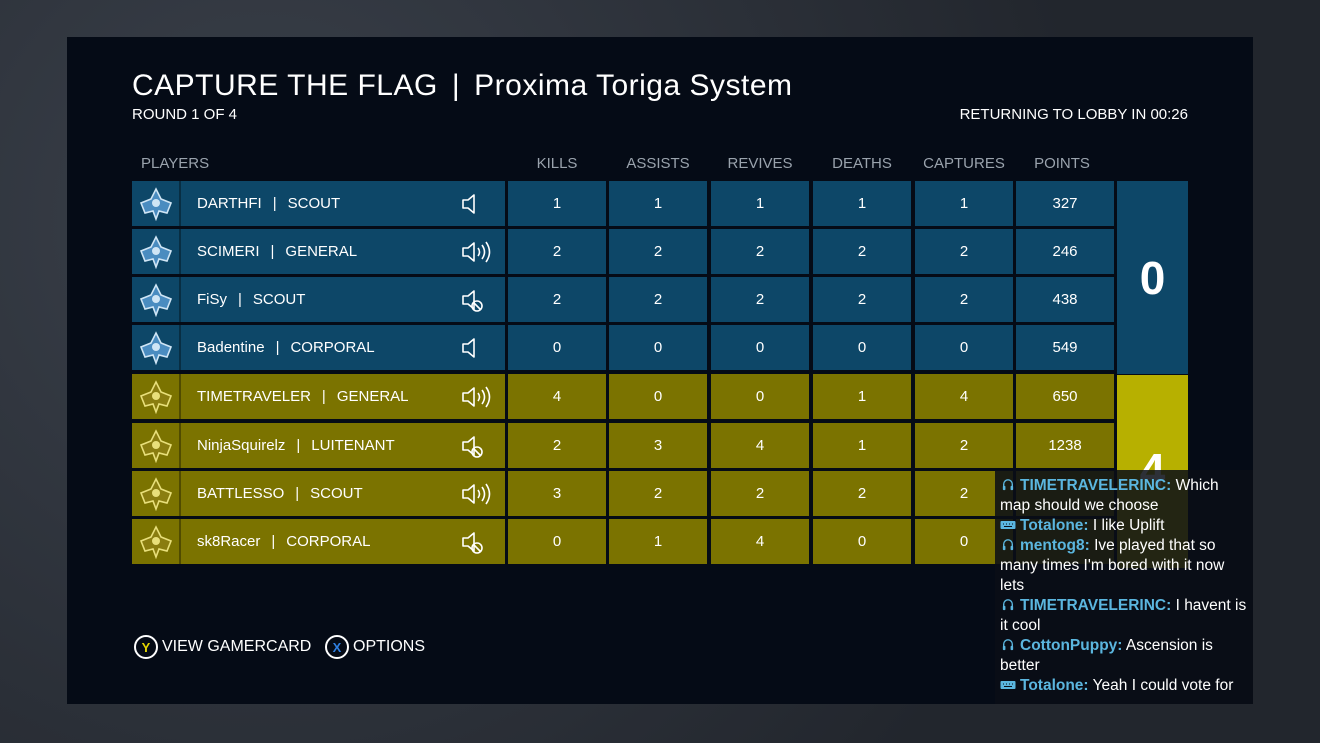 The image size is (1320, 743). What do you see at coordinates (286, 347) in the screenshot?
I see `player-name-rank: Badentine | CORPORAL` at bounding box center [286, 347].